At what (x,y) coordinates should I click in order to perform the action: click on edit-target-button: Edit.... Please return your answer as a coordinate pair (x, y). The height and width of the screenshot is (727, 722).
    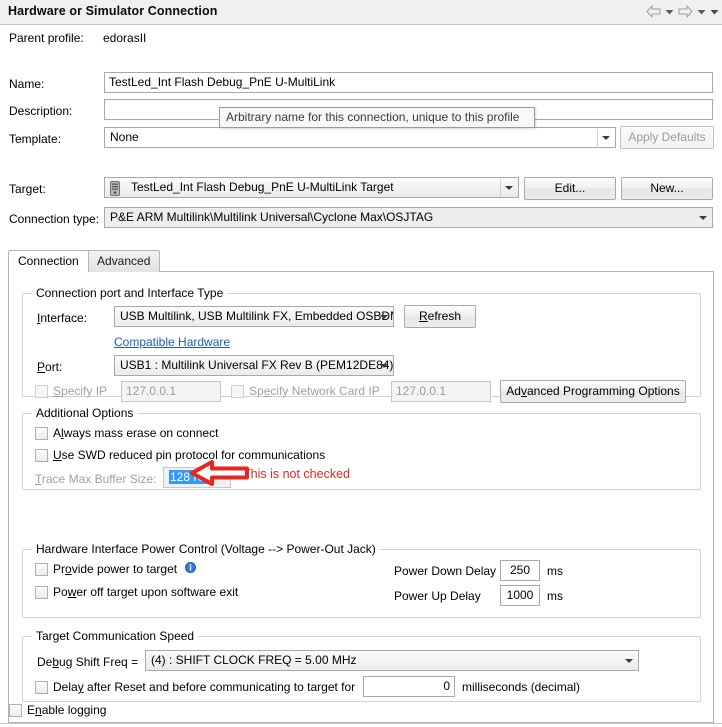
    Looking at the image, I should click on (570, 188).